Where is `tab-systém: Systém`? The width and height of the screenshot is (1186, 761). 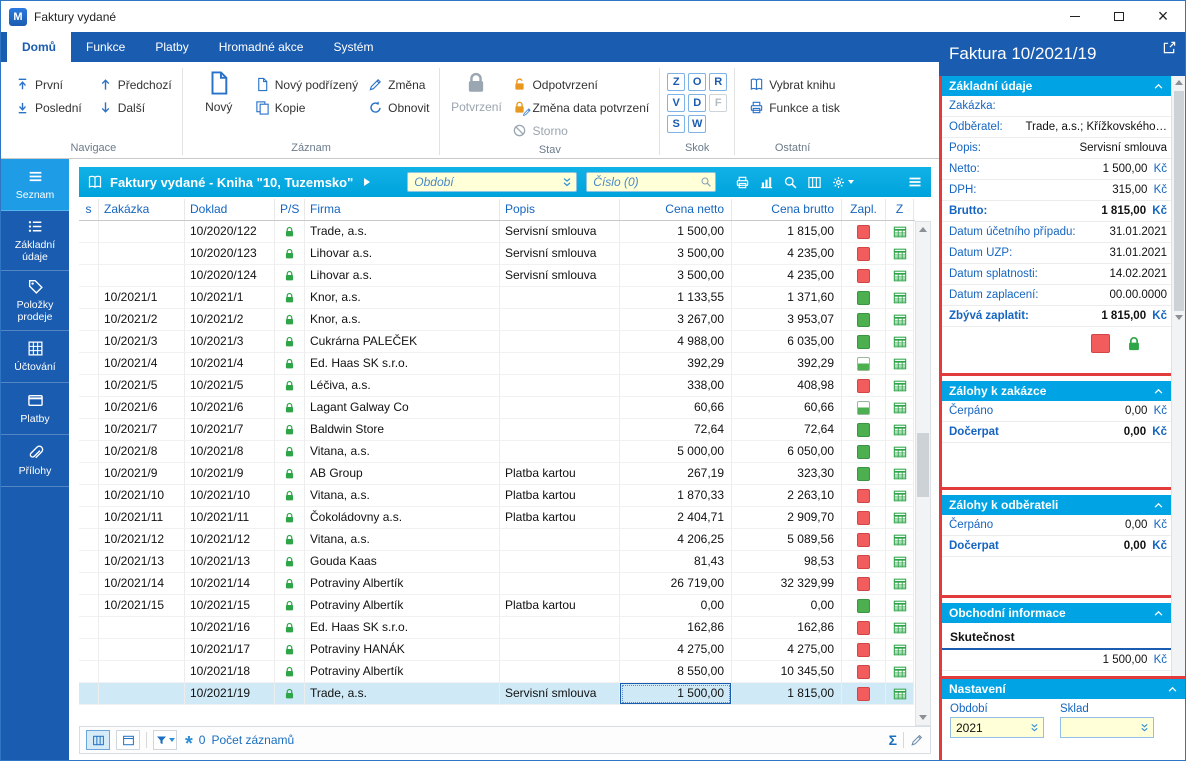
tab-systém: Systém is located at coordinates (353, 47).